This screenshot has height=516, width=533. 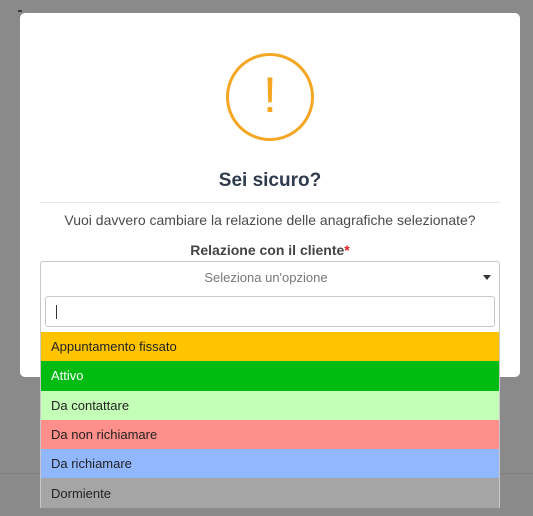 I want to click on option-item: Da richiamare, so click(x=270, y=464).